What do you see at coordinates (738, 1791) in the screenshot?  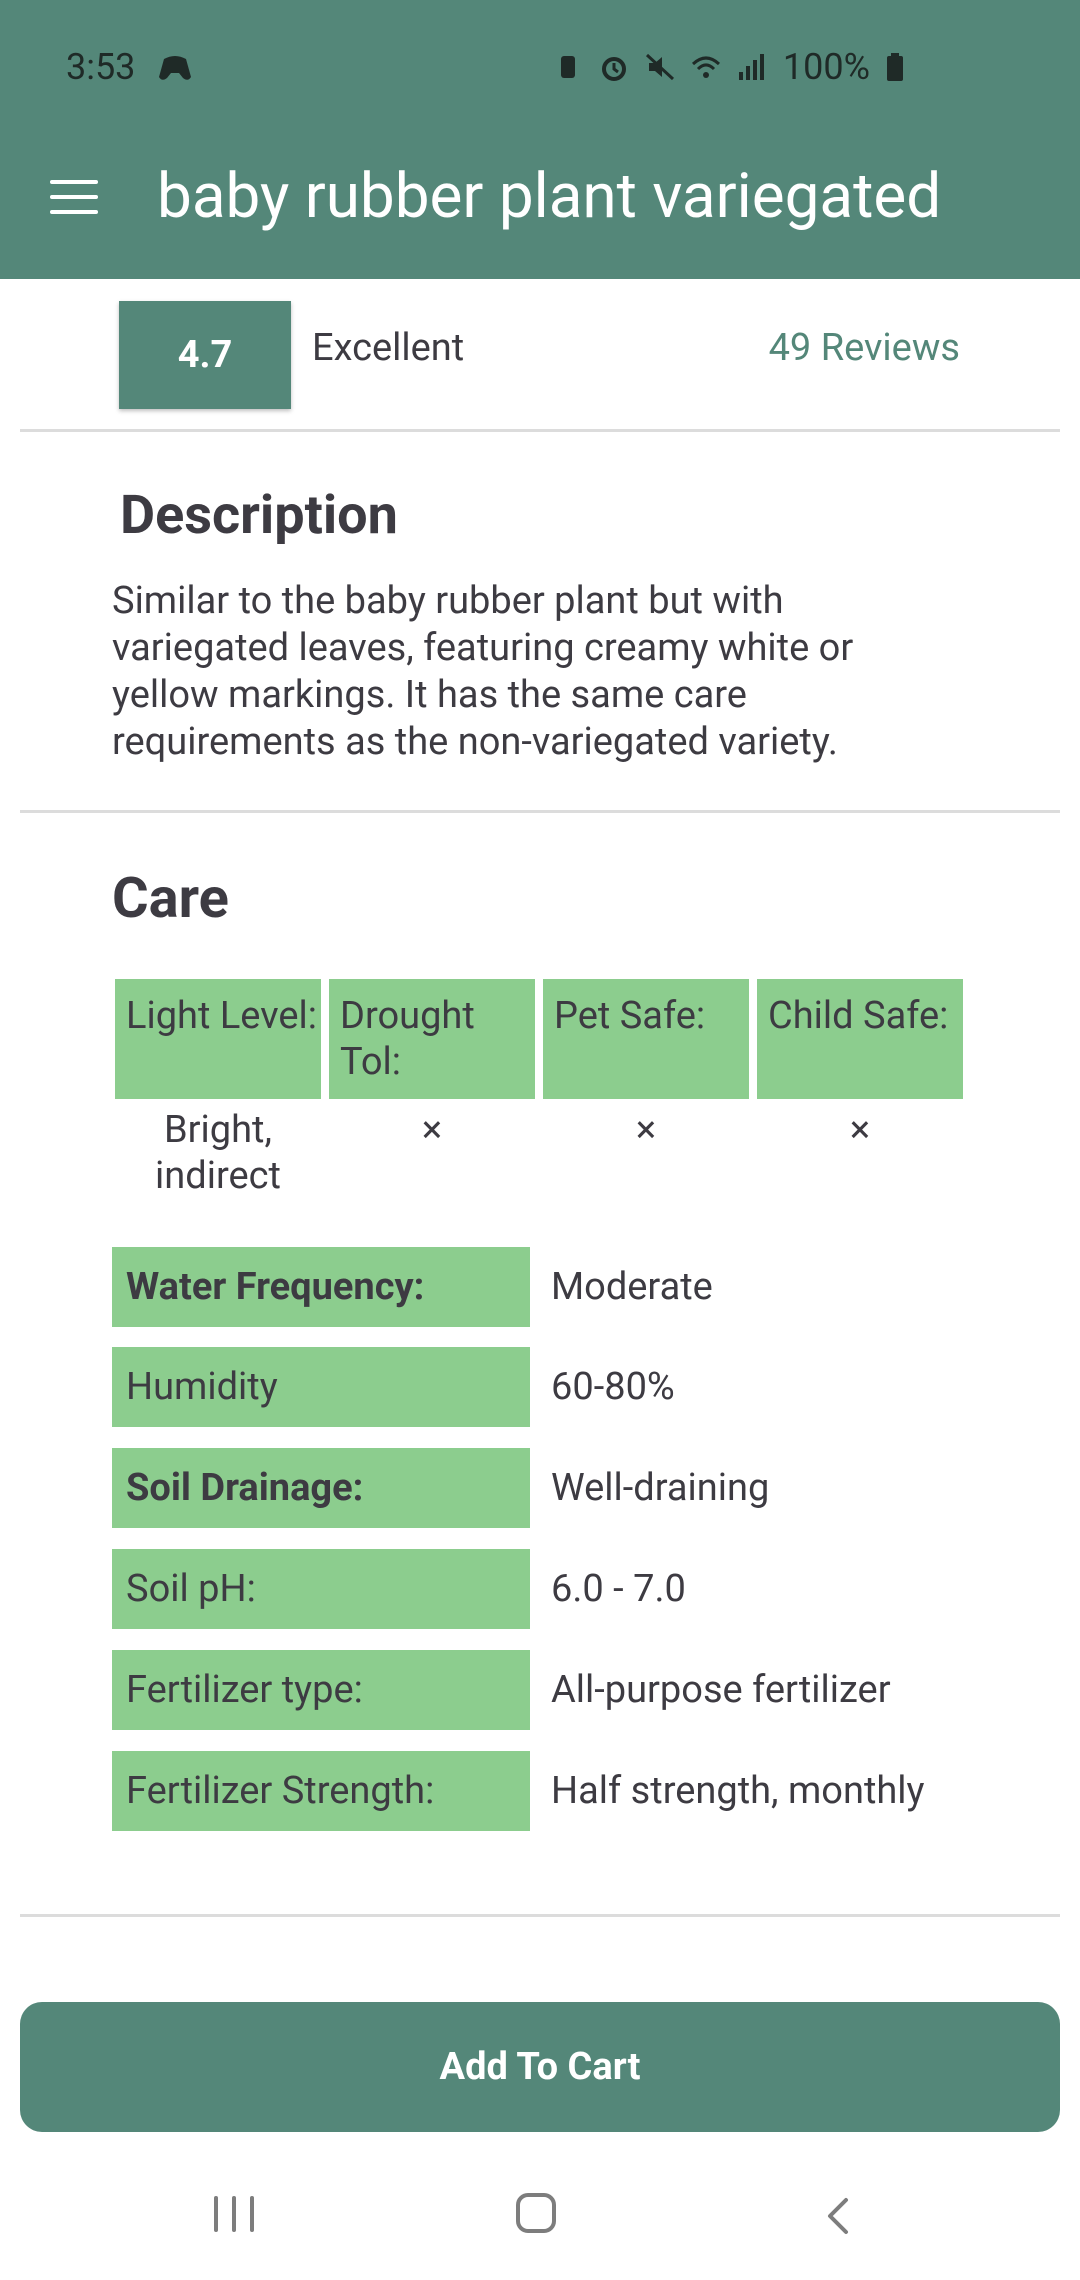 I see `care-value-fertilizer-strength: Half strength, monthly` at bounding box center [738, 1791].